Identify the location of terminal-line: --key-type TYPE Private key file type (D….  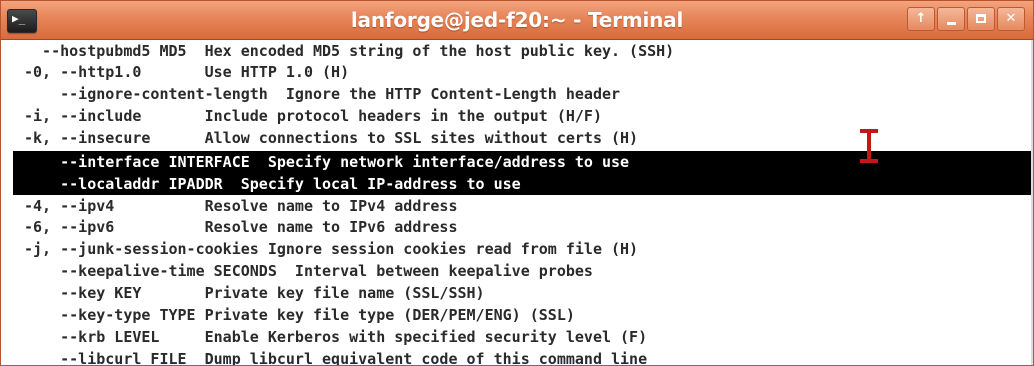
(517, 315).